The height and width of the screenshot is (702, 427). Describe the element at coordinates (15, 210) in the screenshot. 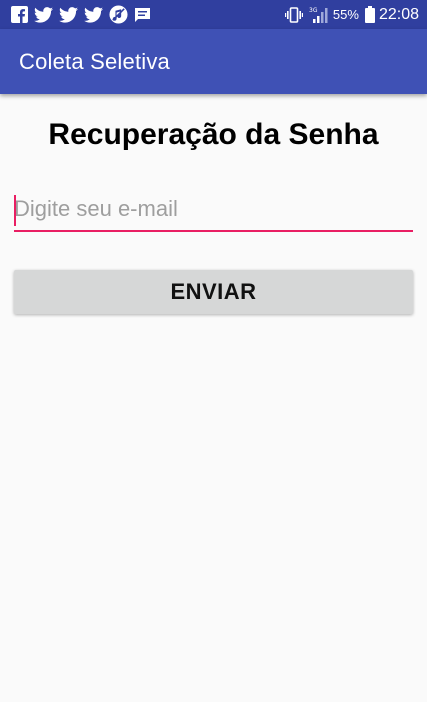

I see `text-cursor` at that location.